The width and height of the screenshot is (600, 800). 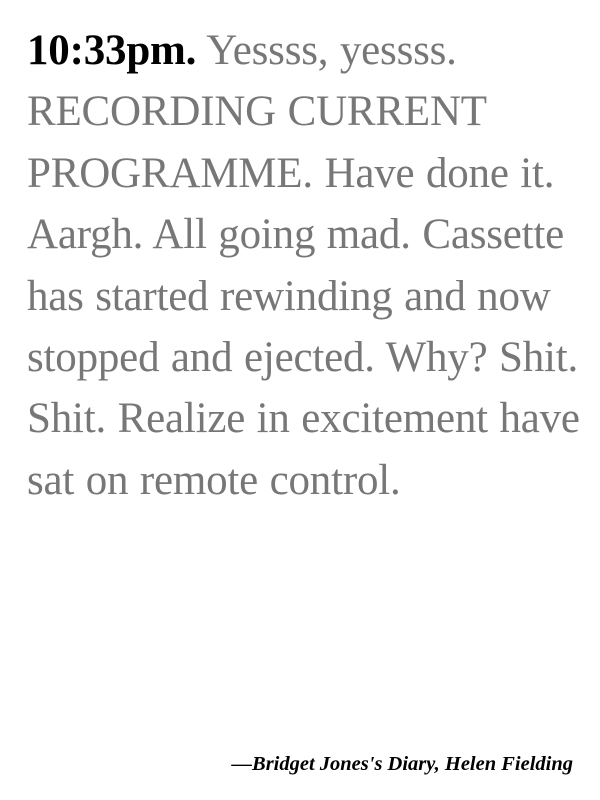 What do you see at coordinates (112, 50) in the screenshot?
I see `quote-time: 10:33pm.` at bounding box center [112, 50].